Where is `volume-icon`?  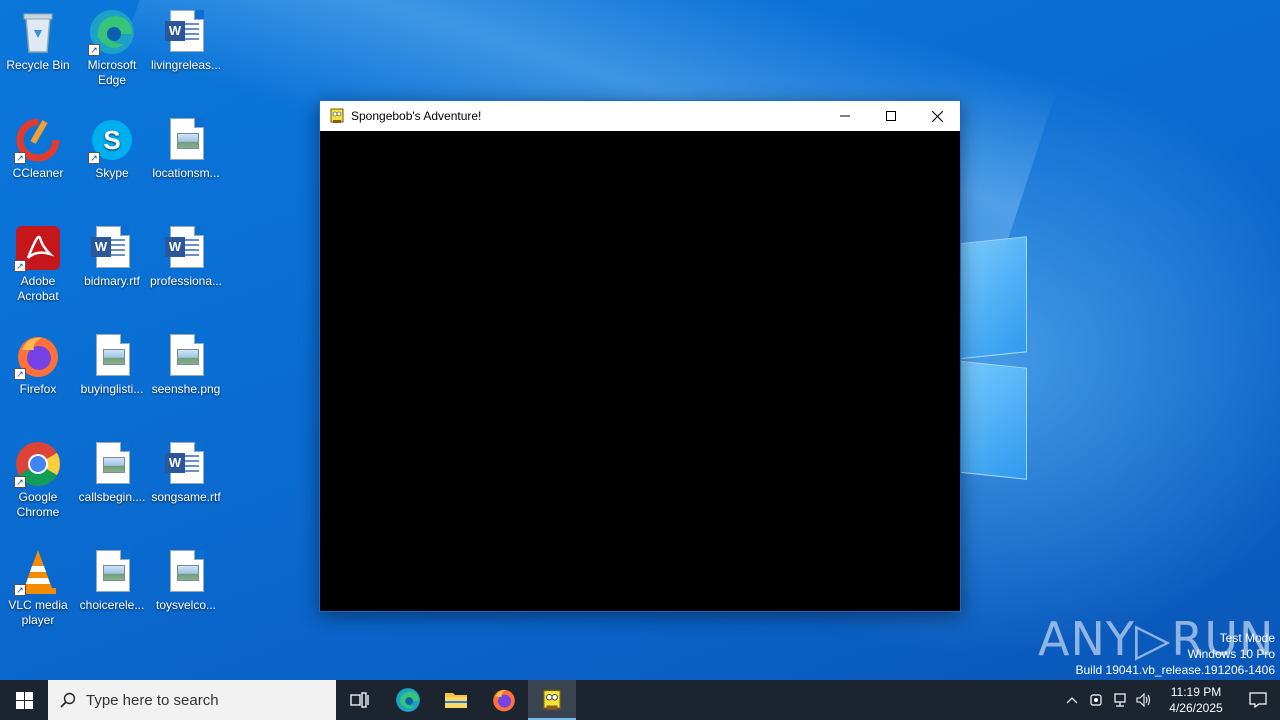 volume-icon is located at coordinates (1143, 700).